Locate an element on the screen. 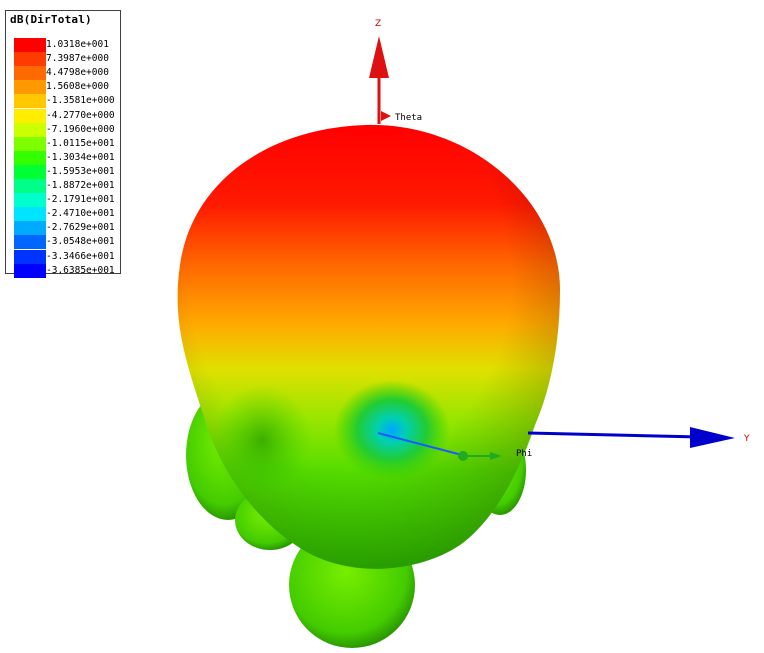 The image size is (764, 653). y-axis: Y is located at coordinates (638, 437).